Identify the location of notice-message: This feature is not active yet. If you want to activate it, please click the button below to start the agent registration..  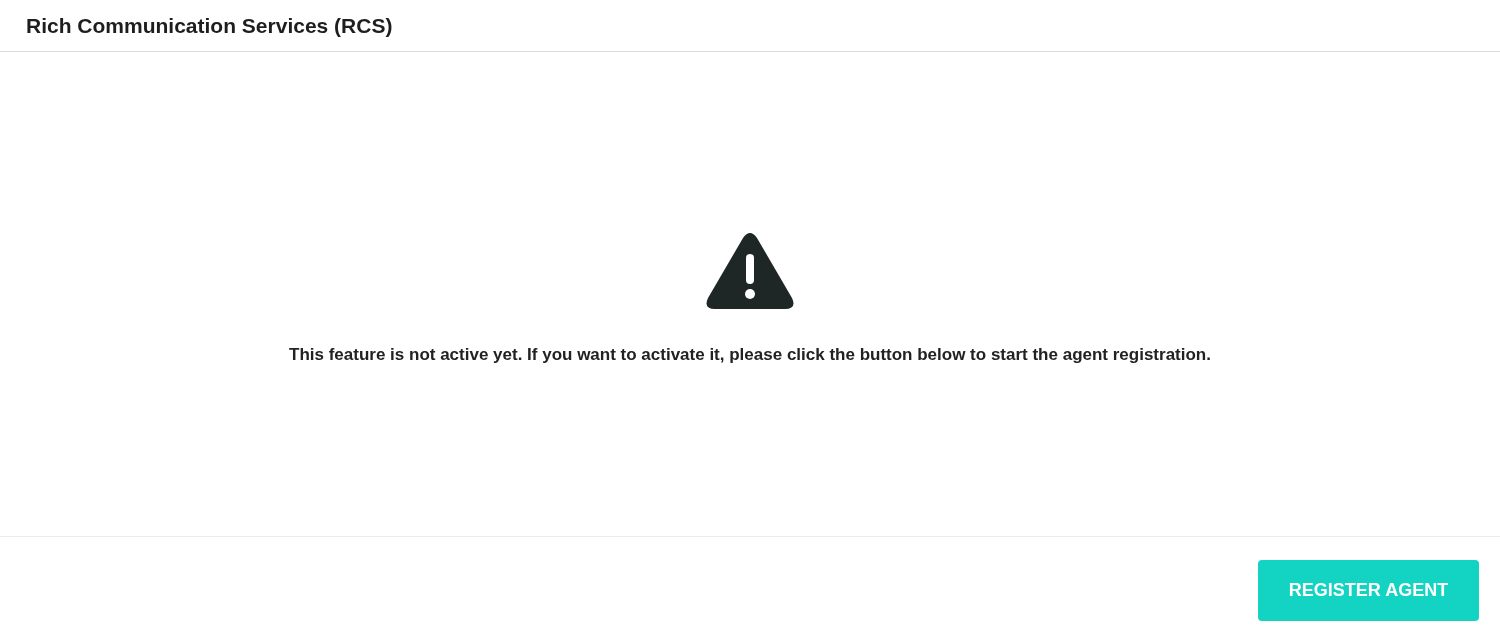
(750, 355).